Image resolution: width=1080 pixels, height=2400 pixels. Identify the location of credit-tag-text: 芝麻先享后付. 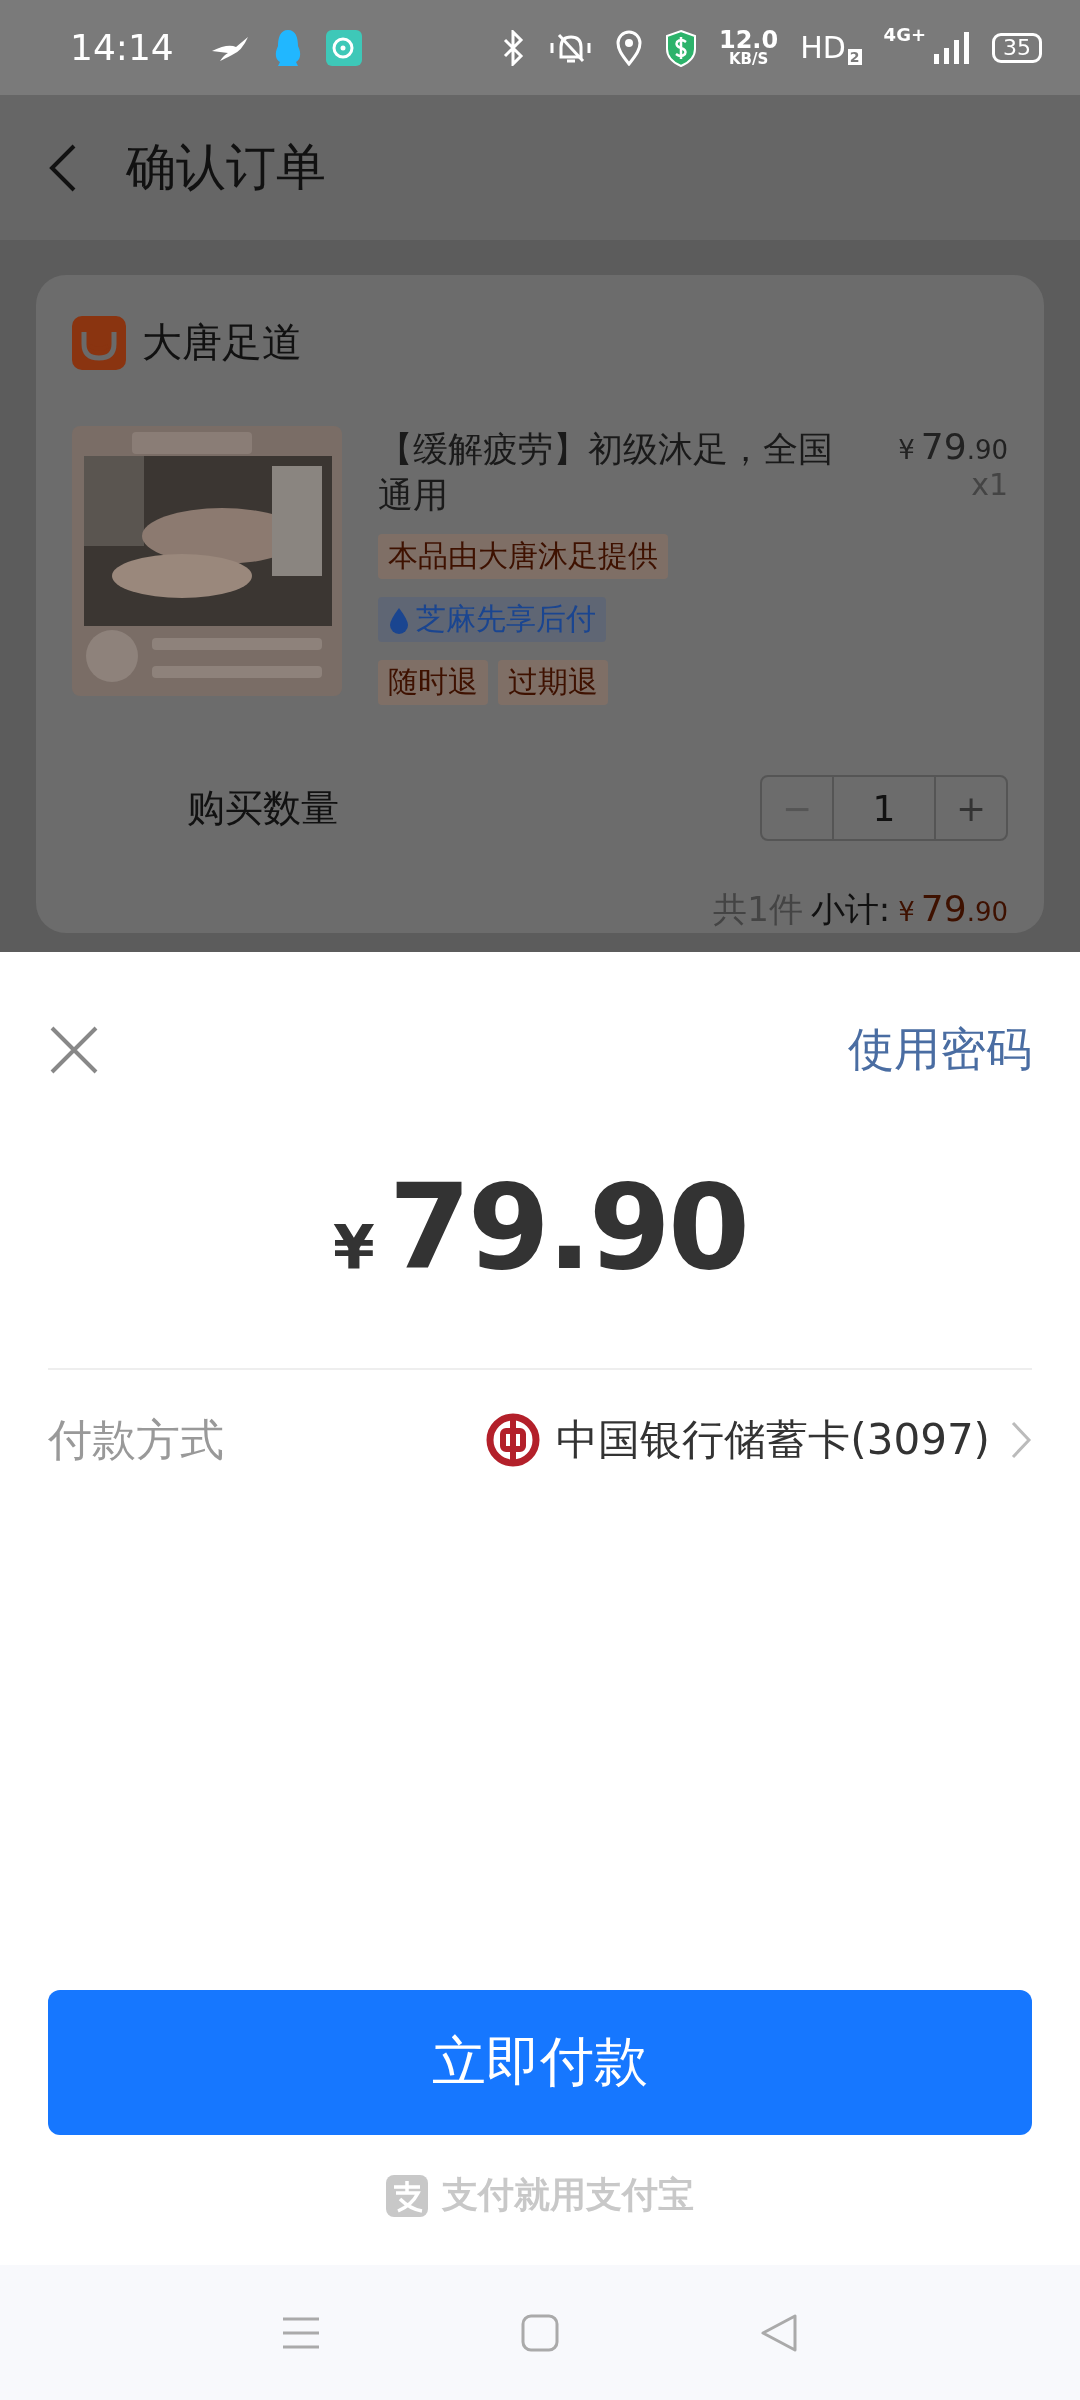
(506, 619).